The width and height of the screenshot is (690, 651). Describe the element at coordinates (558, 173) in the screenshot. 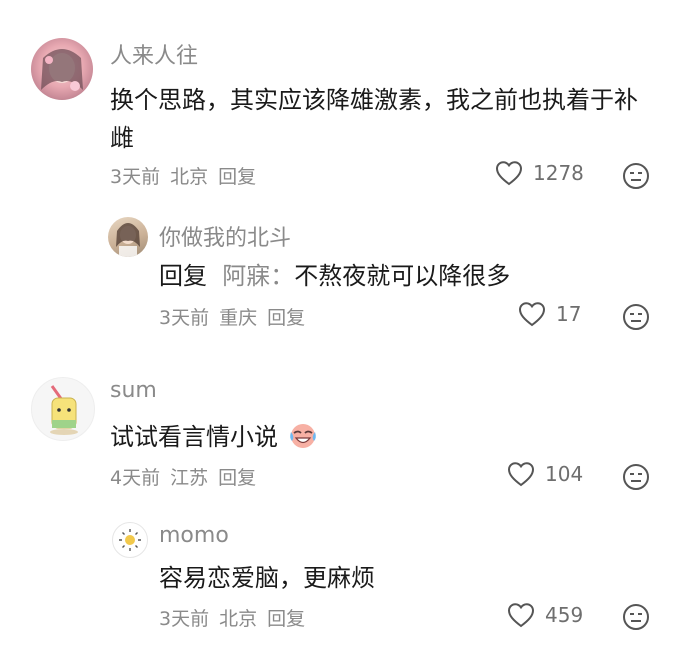

I see `like-count: 1278` at that location.